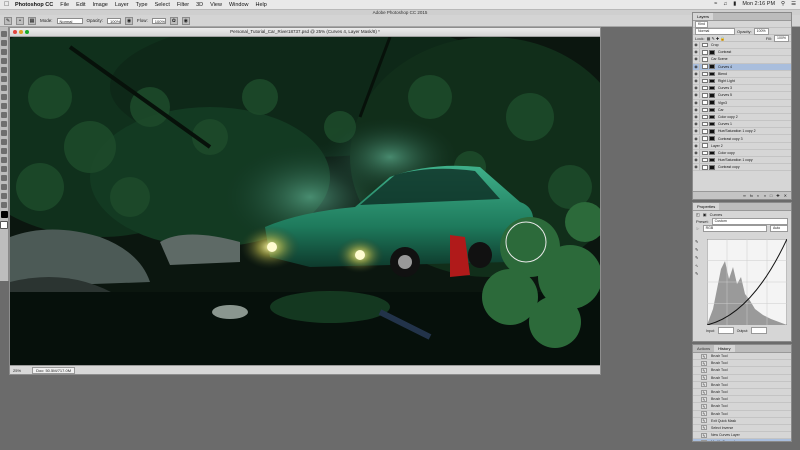 This screenshot has width=800, height=450. Describe the element at coordinates (742, 110) in the screenshot. I see `layer-row: ◉ Car` at that location.